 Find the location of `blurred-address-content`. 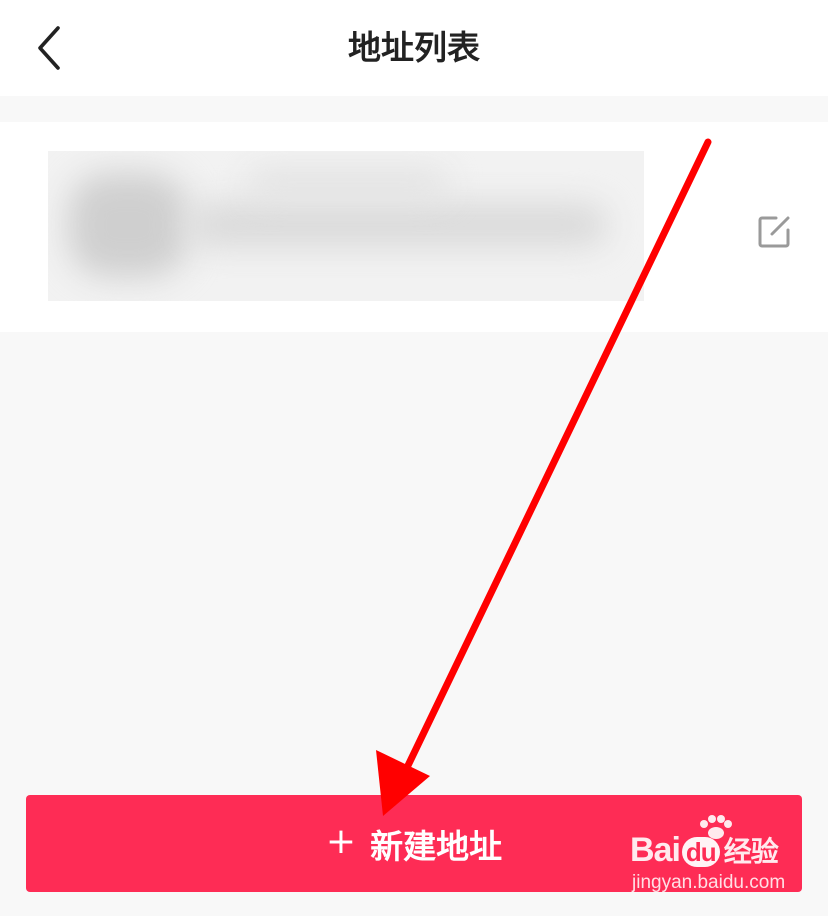

blurred-address-content is located at coordinates (346, 226).